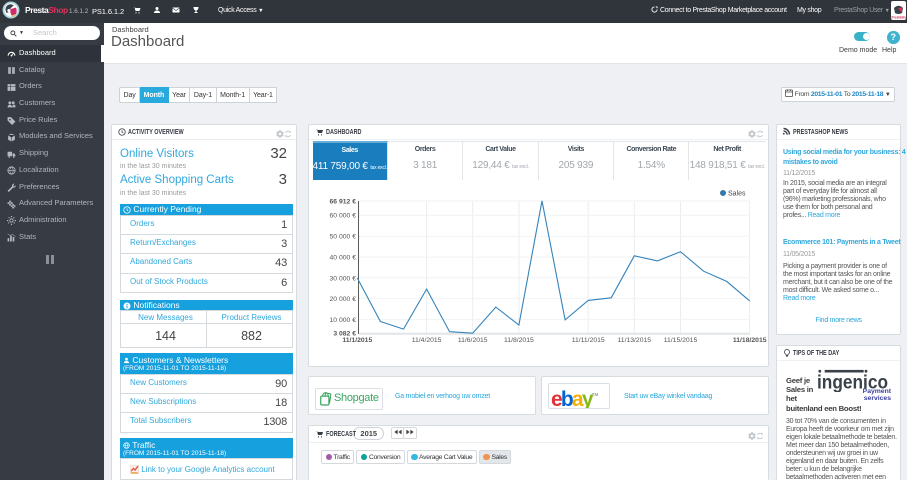 The image size is (907, 480). What do you see at coordinates (343, 278) in the screenshot?
I see `svg-text: 30 000 €` at bounding box center [343, 278].